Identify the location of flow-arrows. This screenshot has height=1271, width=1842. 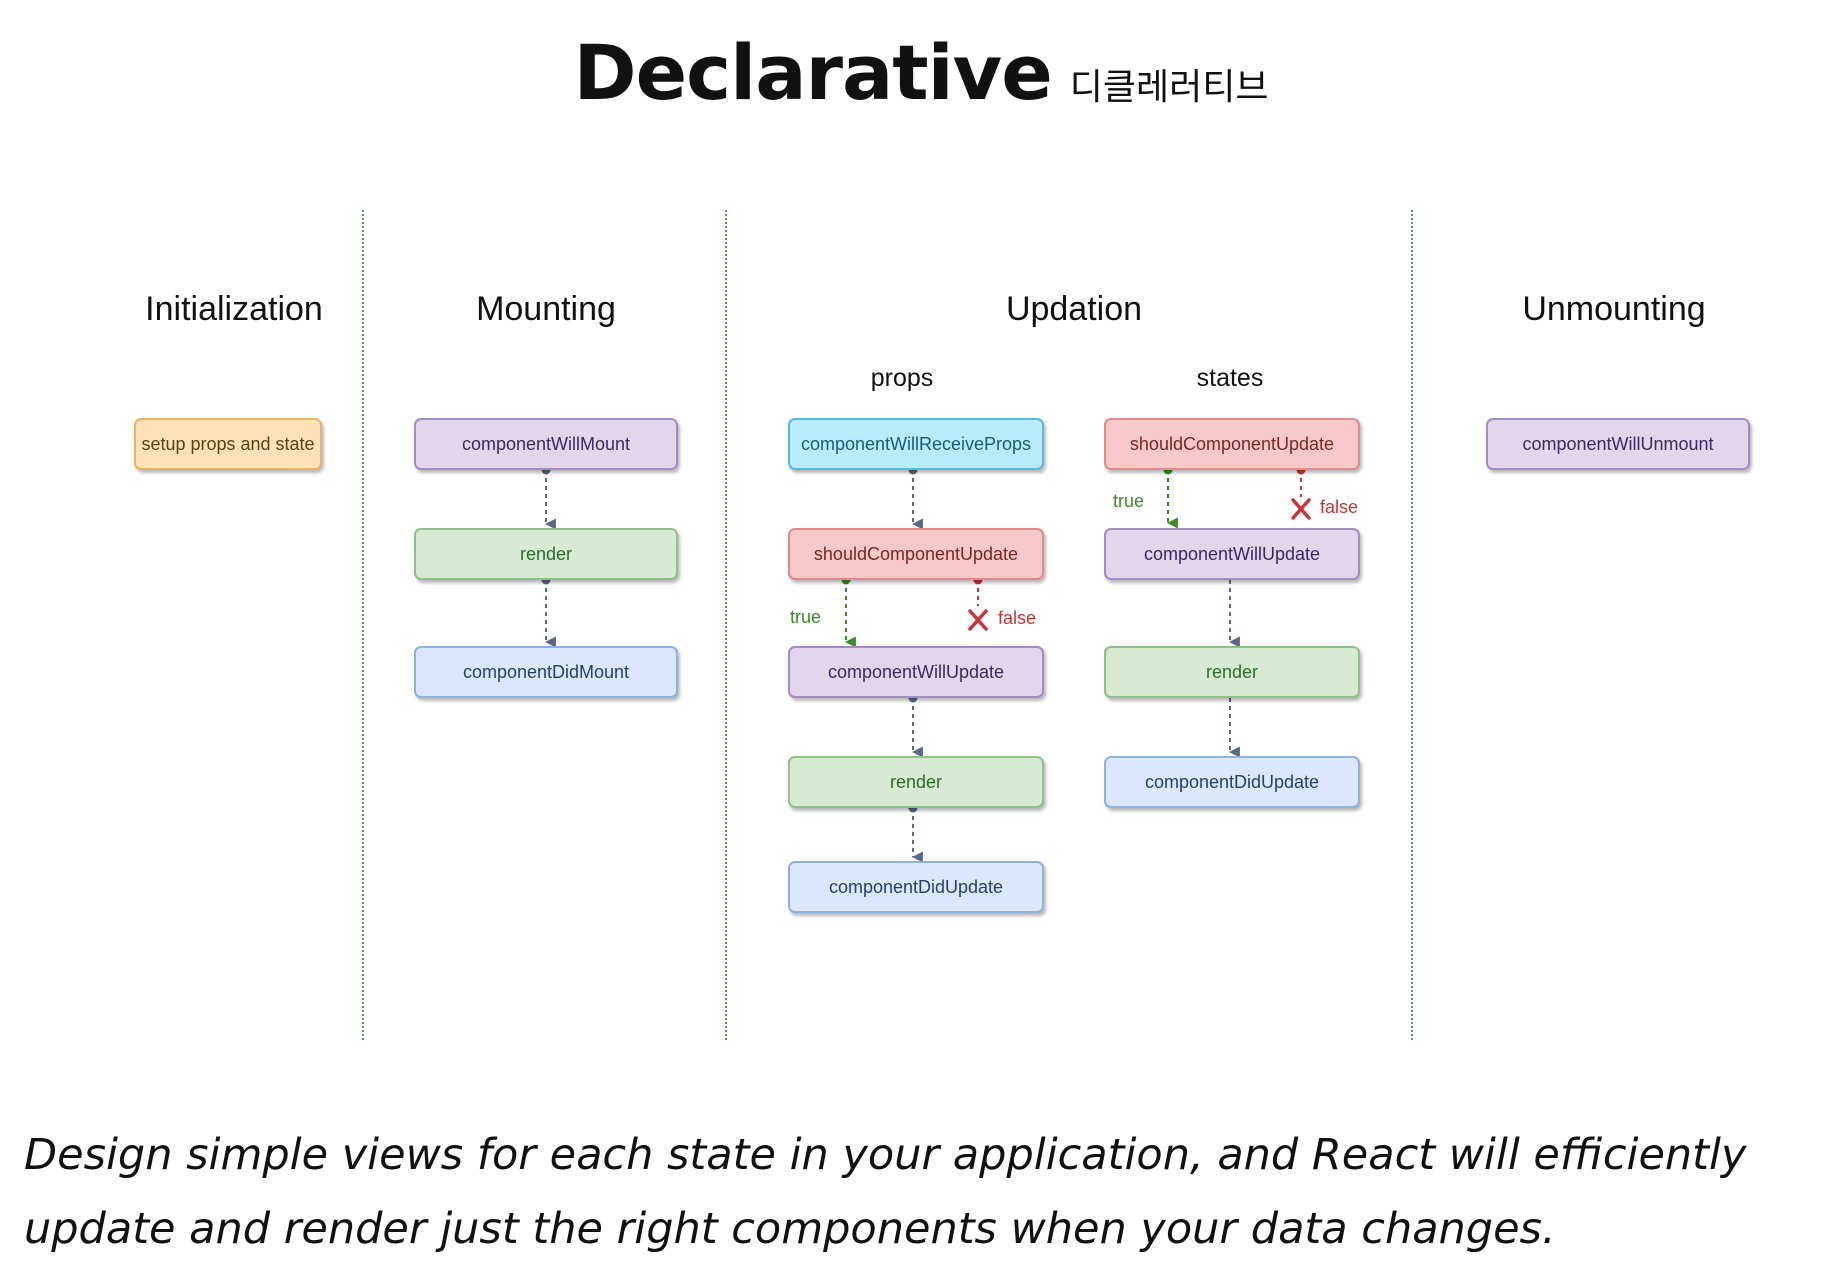
(926, 664).